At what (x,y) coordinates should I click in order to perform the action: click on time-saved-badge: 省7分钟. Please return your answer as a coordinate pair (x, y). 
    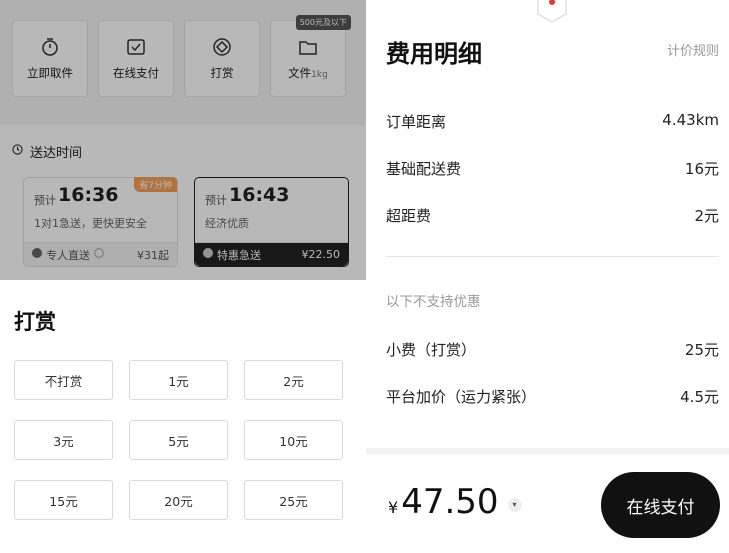
    Looking at the image, I should click on (155, 184).